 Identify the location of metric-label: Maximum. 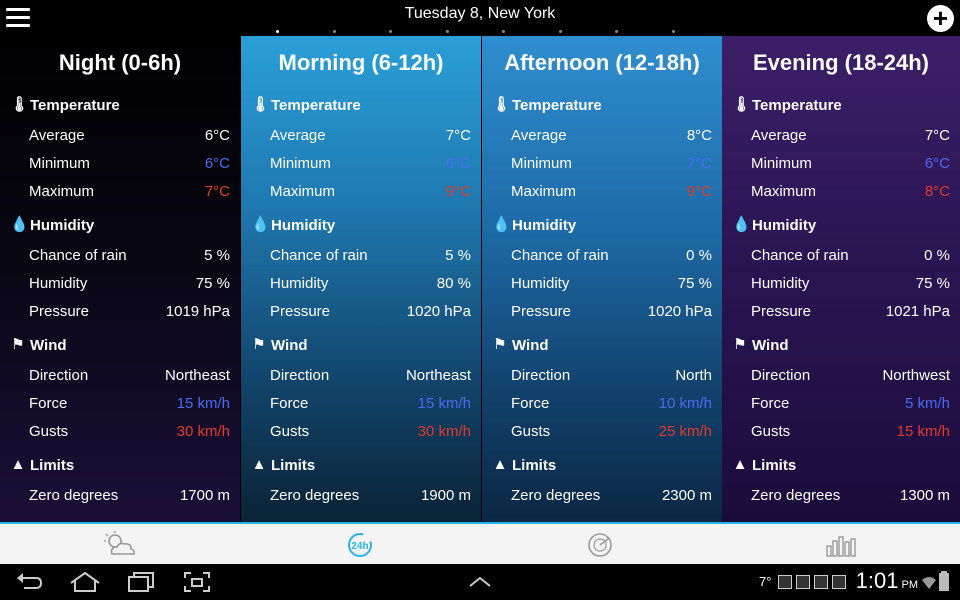
(303, 191).